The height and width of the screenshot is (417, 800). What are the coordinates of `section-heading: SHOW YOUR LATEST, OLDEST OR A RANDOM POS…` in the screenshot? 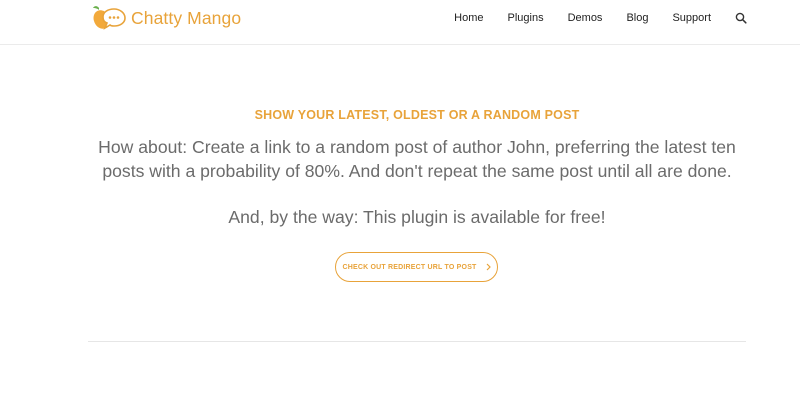 It's located at (417, 115).